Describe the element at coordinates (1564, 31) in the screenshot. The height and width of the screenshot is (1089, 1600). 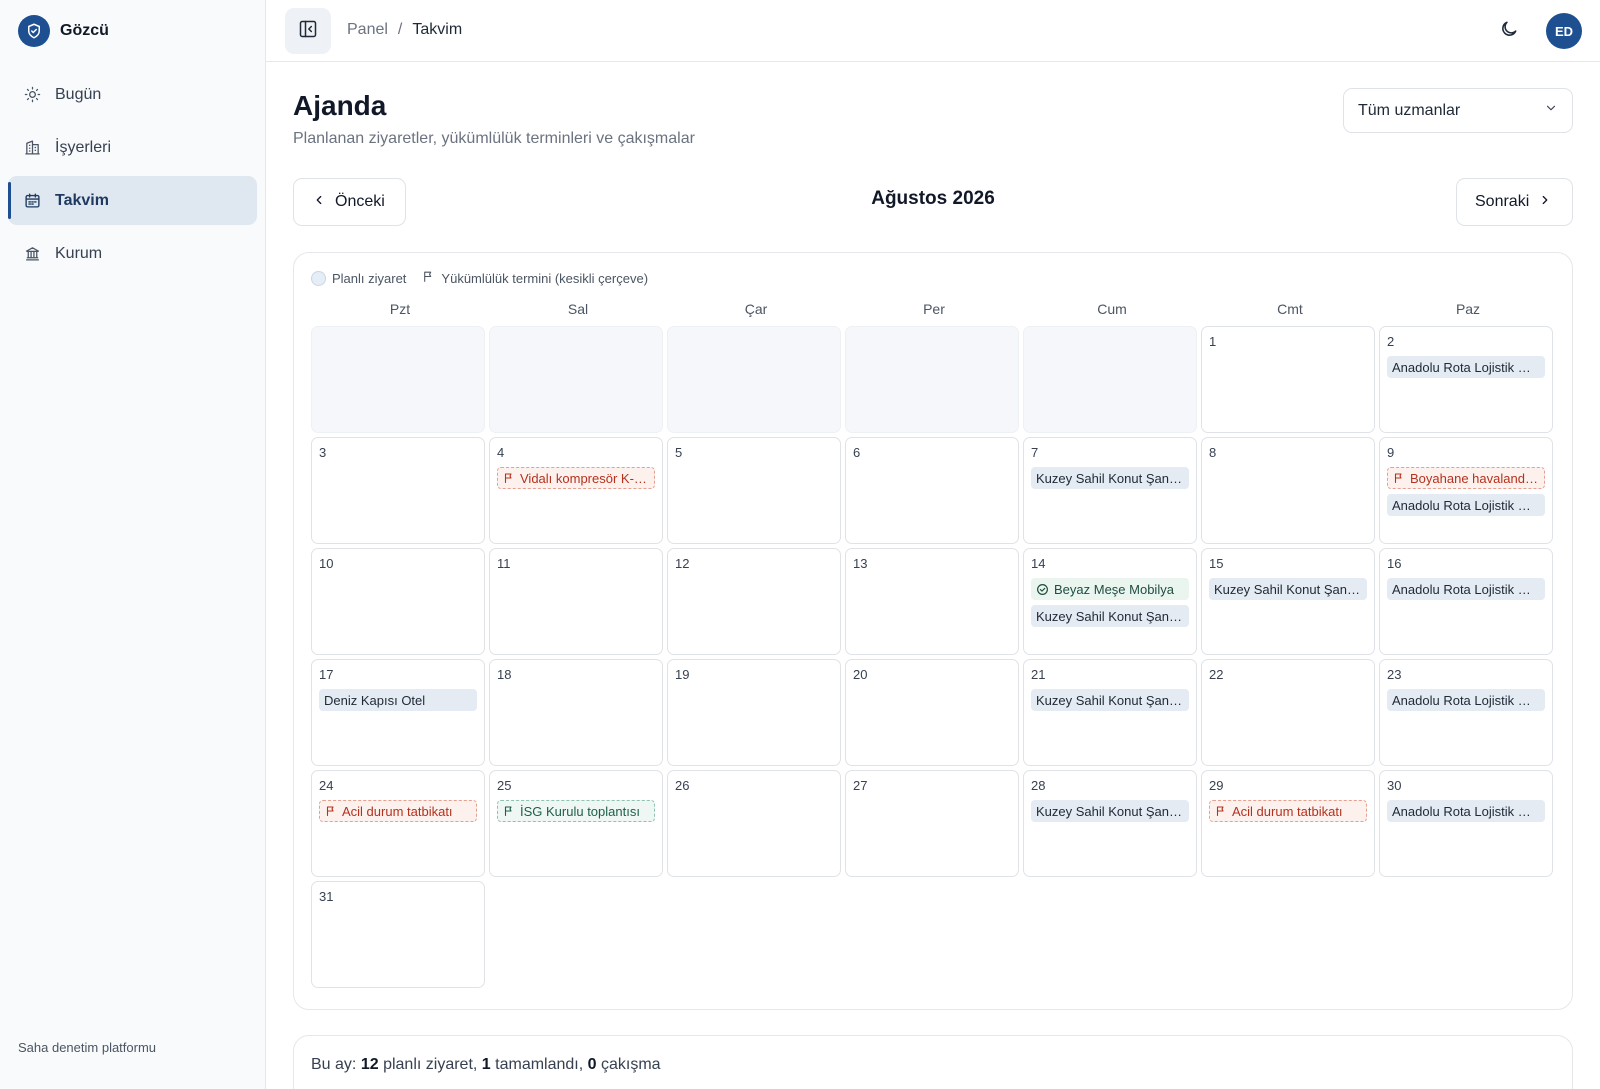
I see `avatar: ED` at that location.